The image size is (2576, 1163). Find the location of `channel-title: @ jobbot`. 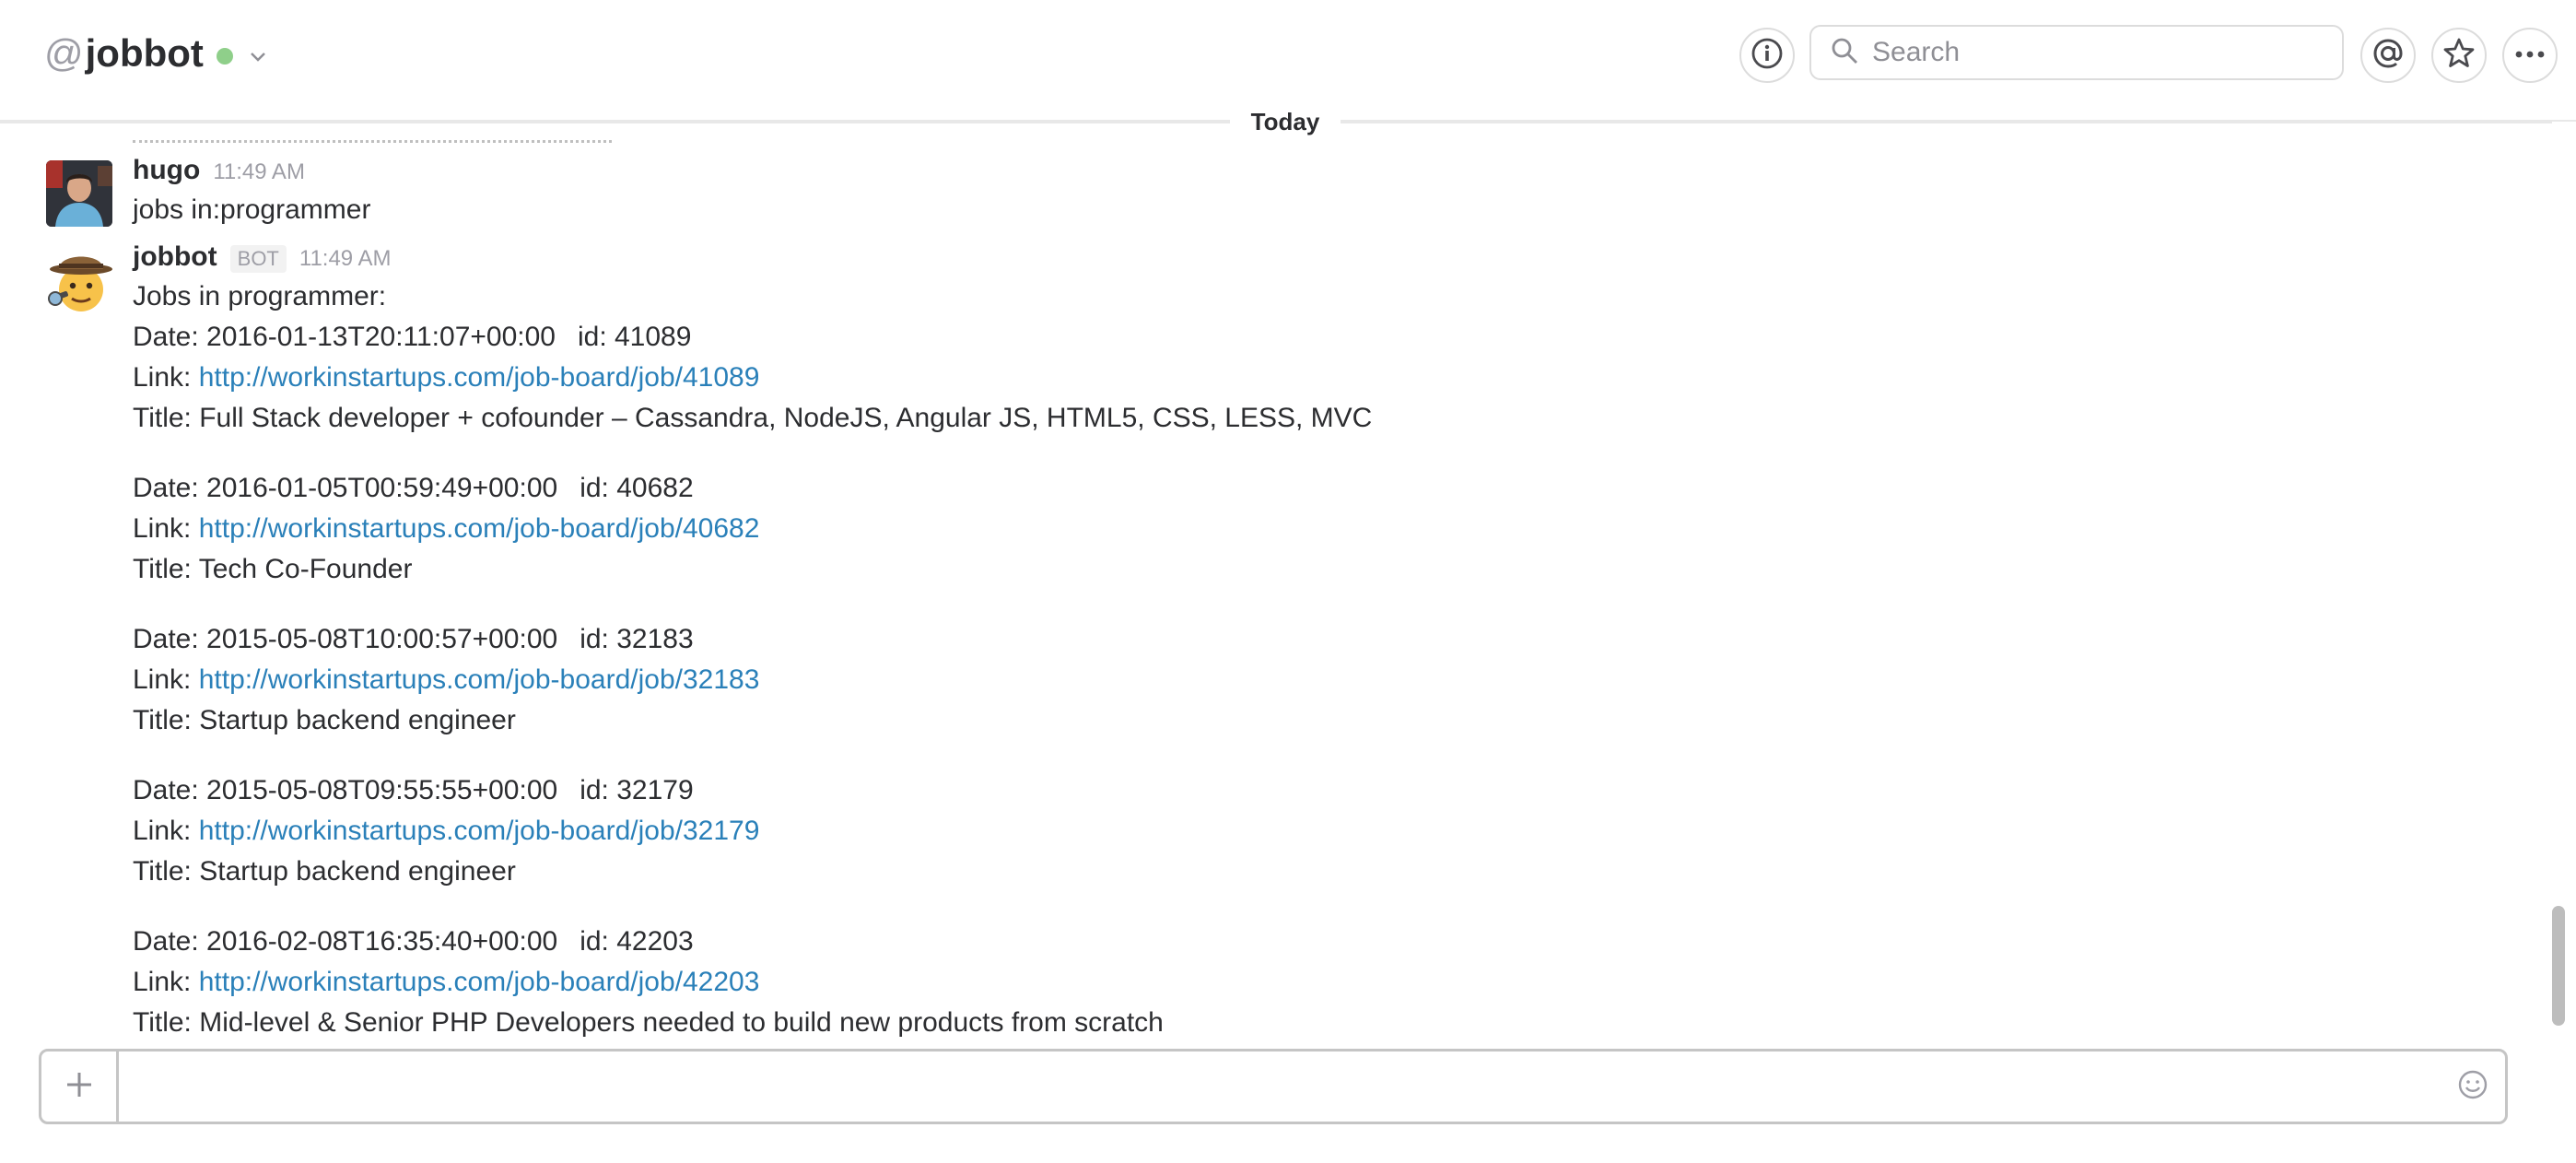

channel-title: @ jobbot is located at coordinates (156, 54).